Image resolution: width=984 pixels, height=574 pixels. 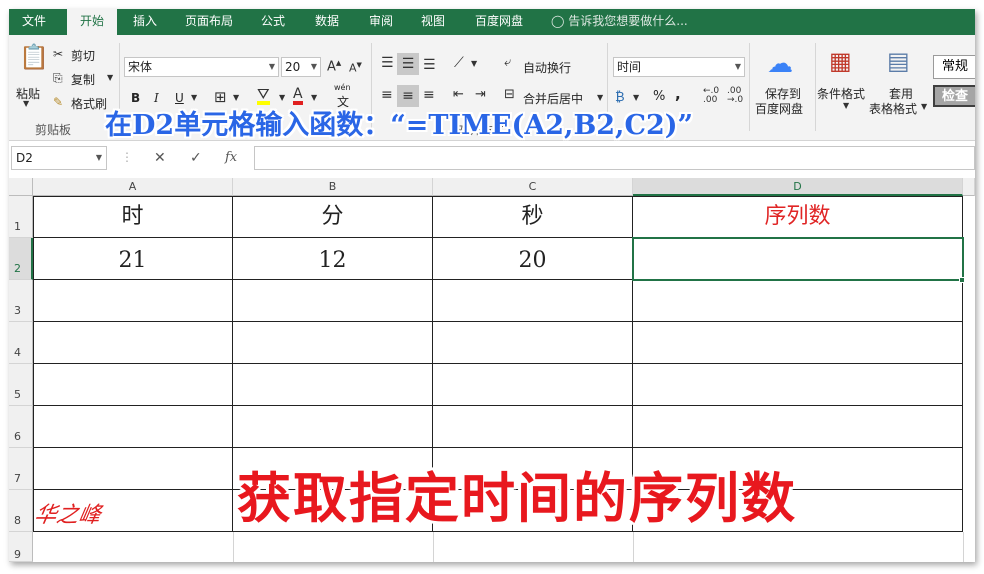 What do you see at coordinates (160, 158) in the screenshot?
I see `cancel-icon: ✕` at bounding box center [160, 158].